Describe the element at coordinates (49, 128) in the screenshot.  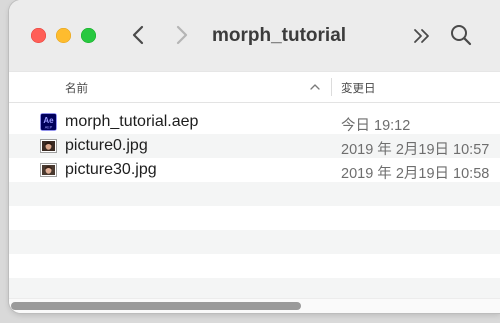
I see `svg-text: AEP` at that location.